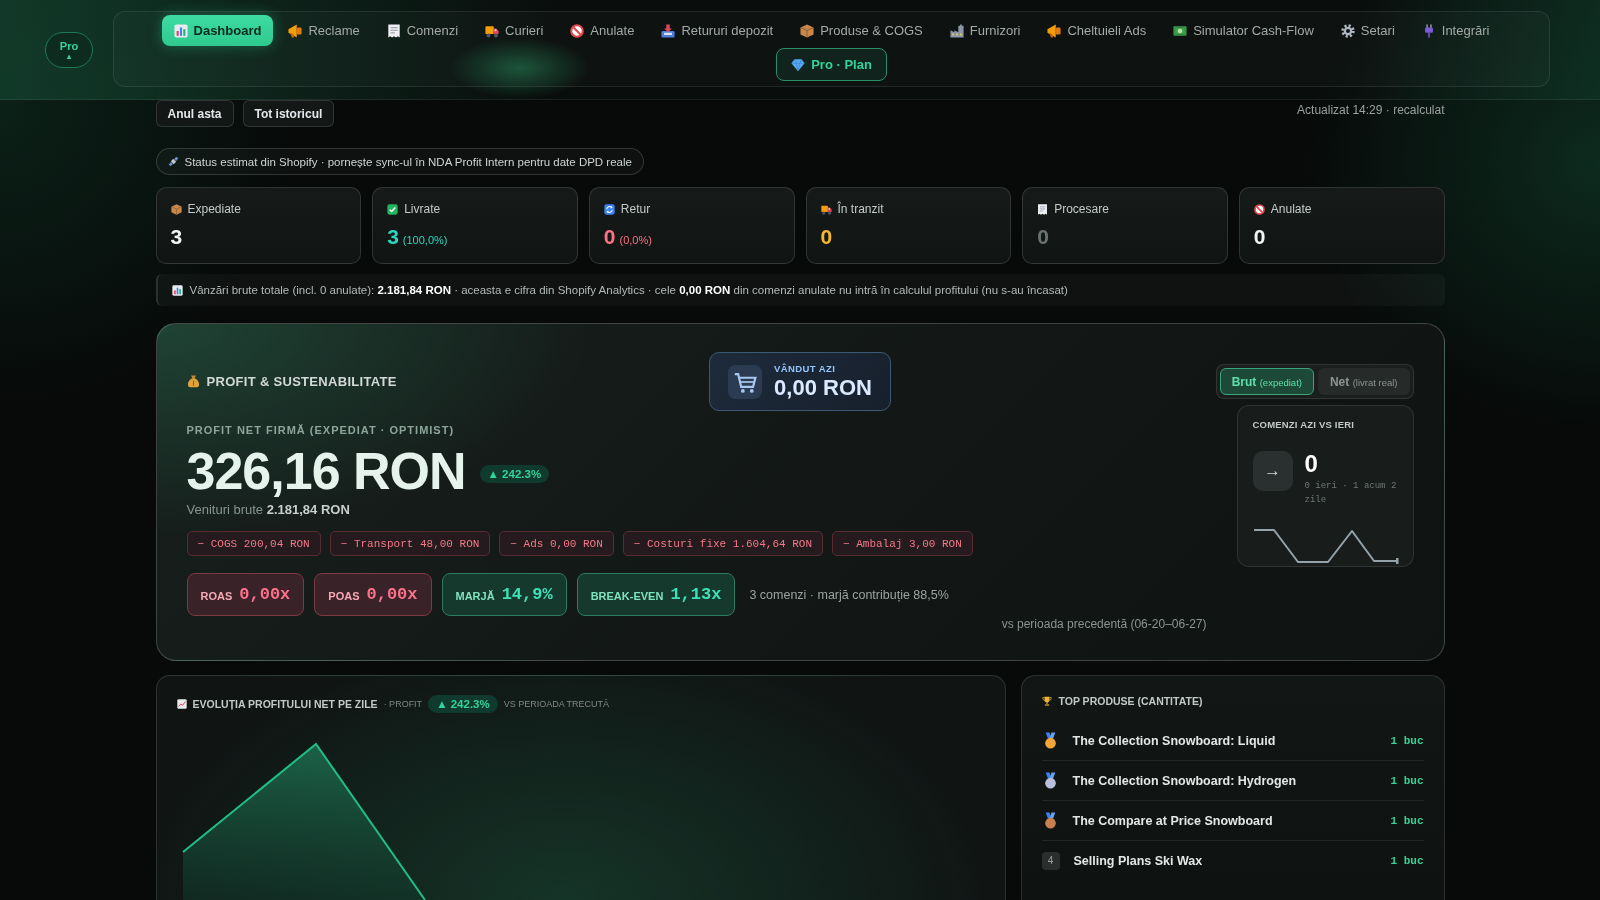  I want to click on kpi-share: (0,0%), so click(635, 240).